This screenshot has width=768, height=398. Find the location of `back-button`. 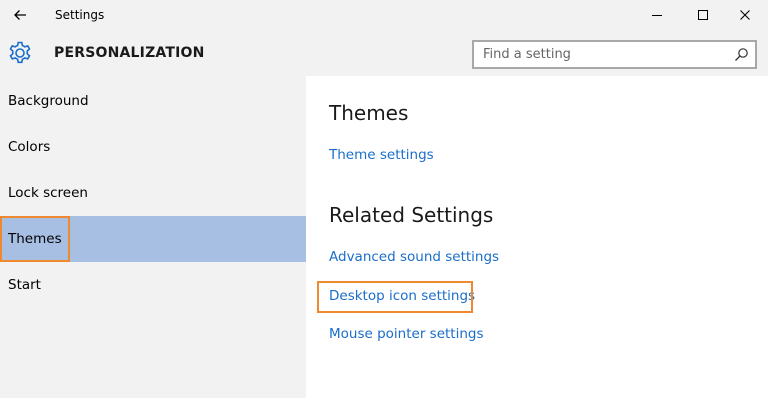

back-button is located at coordinates (20, 15).